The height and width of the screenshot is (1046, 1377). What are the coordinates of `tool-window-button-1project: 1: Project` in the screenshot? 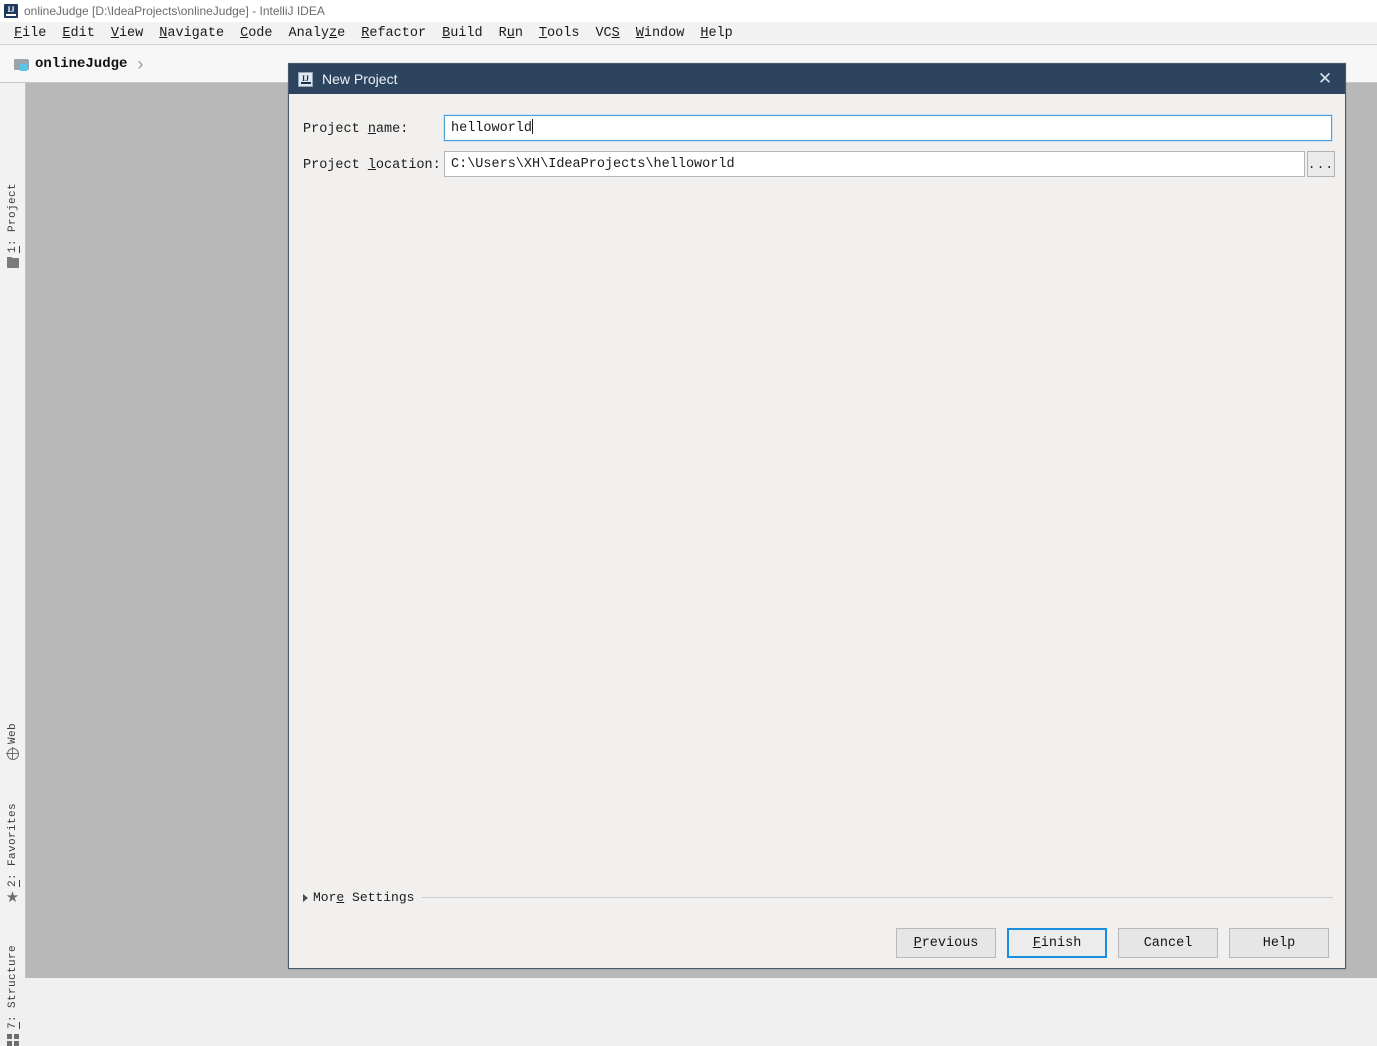 It's located at (12, 226).